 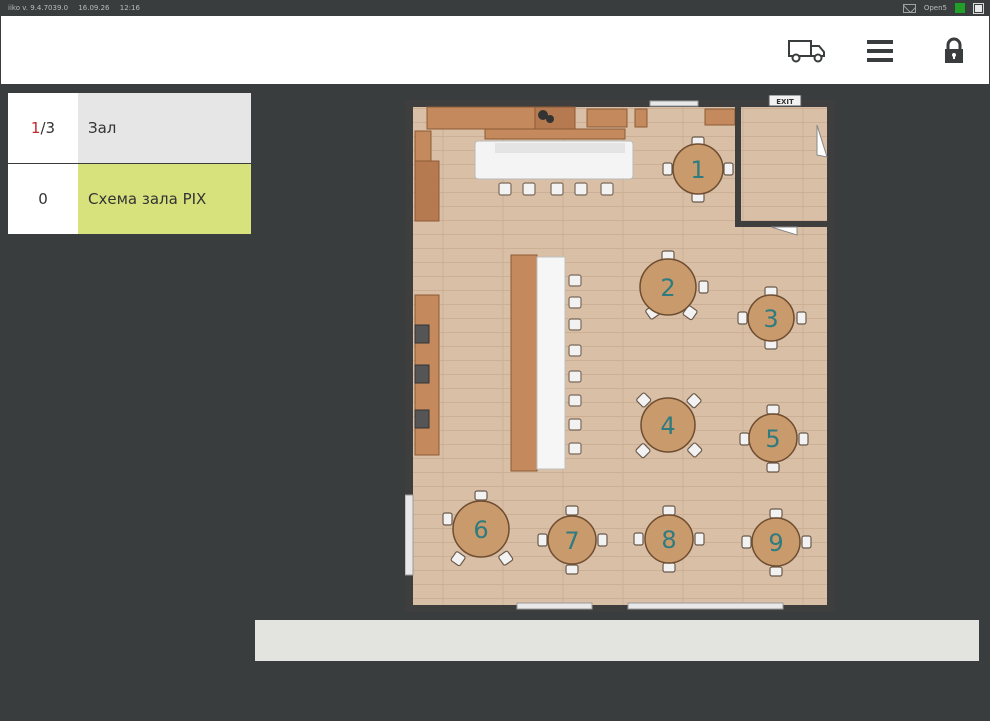 I want to click on app-version: iiko v. 9.4.7039.0, so click(x=38, y=8).